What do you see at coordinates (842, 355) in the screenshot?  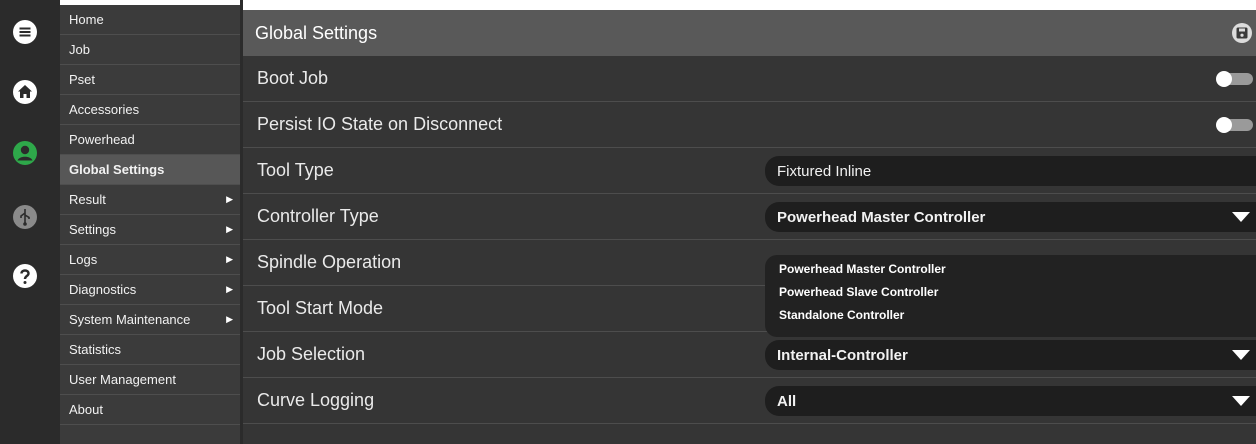 I see `select-value: Internal-Controller` at bounding box center [842, 355].